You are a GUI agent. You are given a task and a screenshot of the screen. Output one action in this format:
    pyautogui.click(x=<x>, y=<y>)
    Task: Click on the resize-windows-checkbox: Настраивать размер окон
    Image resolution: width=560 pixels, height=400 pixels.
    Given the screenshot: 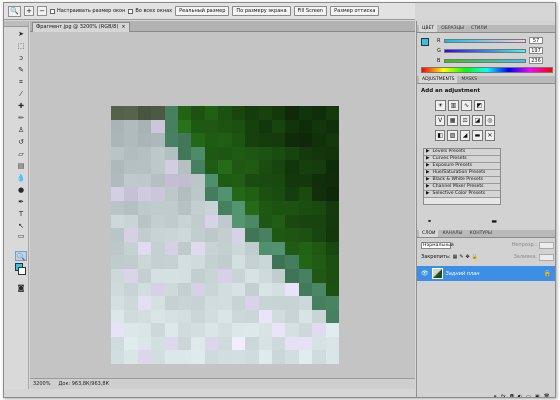 What is the action you would take?
    pyautogui.click(x=87, y=11)
    